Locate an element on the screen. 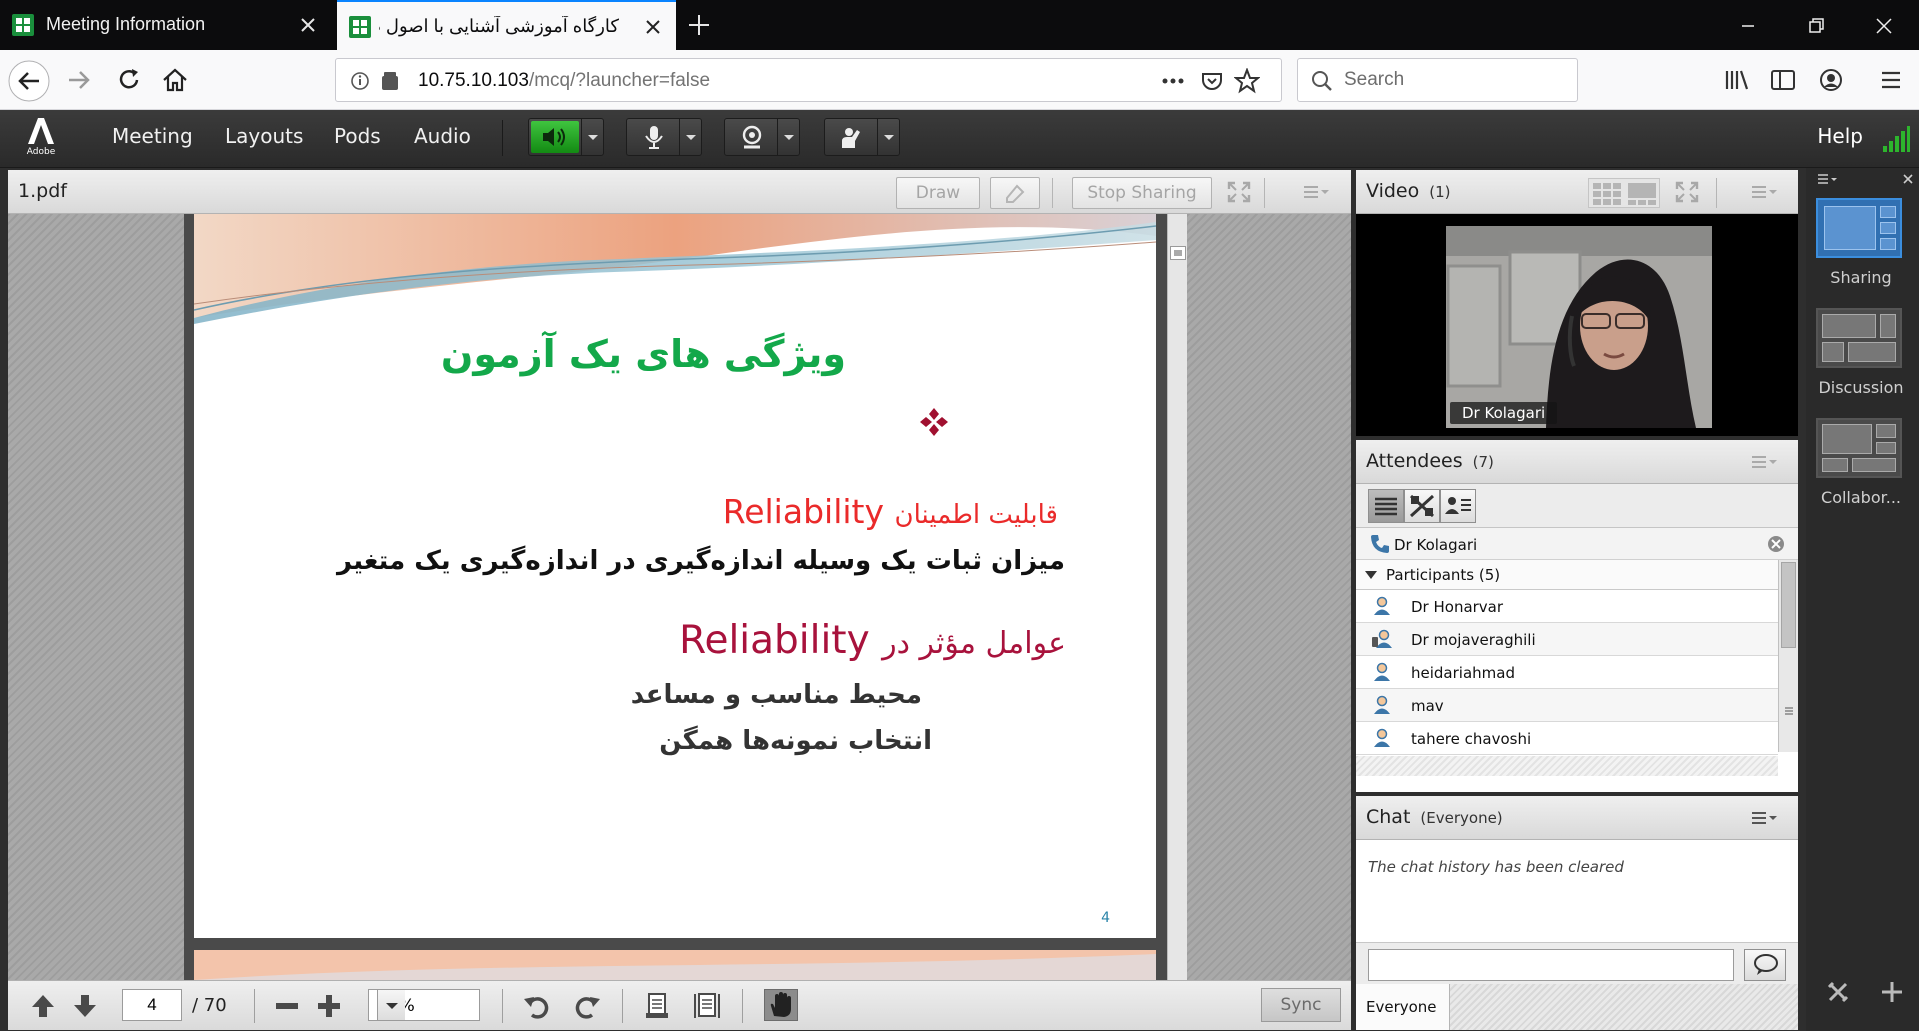 The image size is (1919, 1031). address-bar: 10.75.10.103/mcq/?launcher=false is located at coordinates (808, 80).